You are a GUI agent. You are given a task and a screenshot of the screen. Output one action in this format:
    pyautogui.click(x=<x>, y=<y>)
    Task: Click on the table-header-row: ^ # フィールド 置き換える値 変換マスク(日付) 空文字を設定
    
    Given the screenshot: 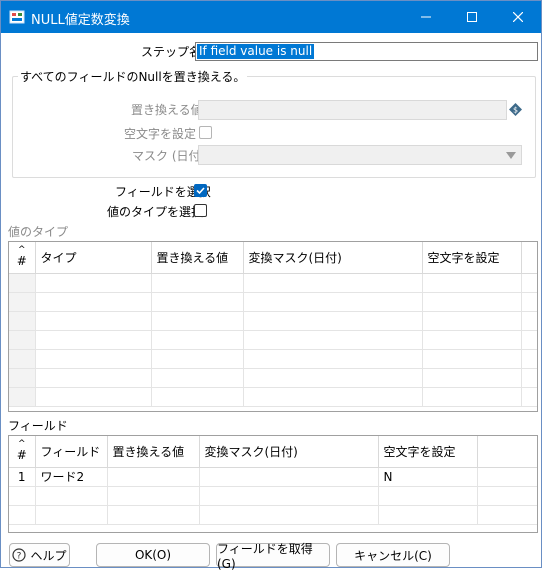 What is the action you would take?
    pyautogui.click(x=273, y=452)
    